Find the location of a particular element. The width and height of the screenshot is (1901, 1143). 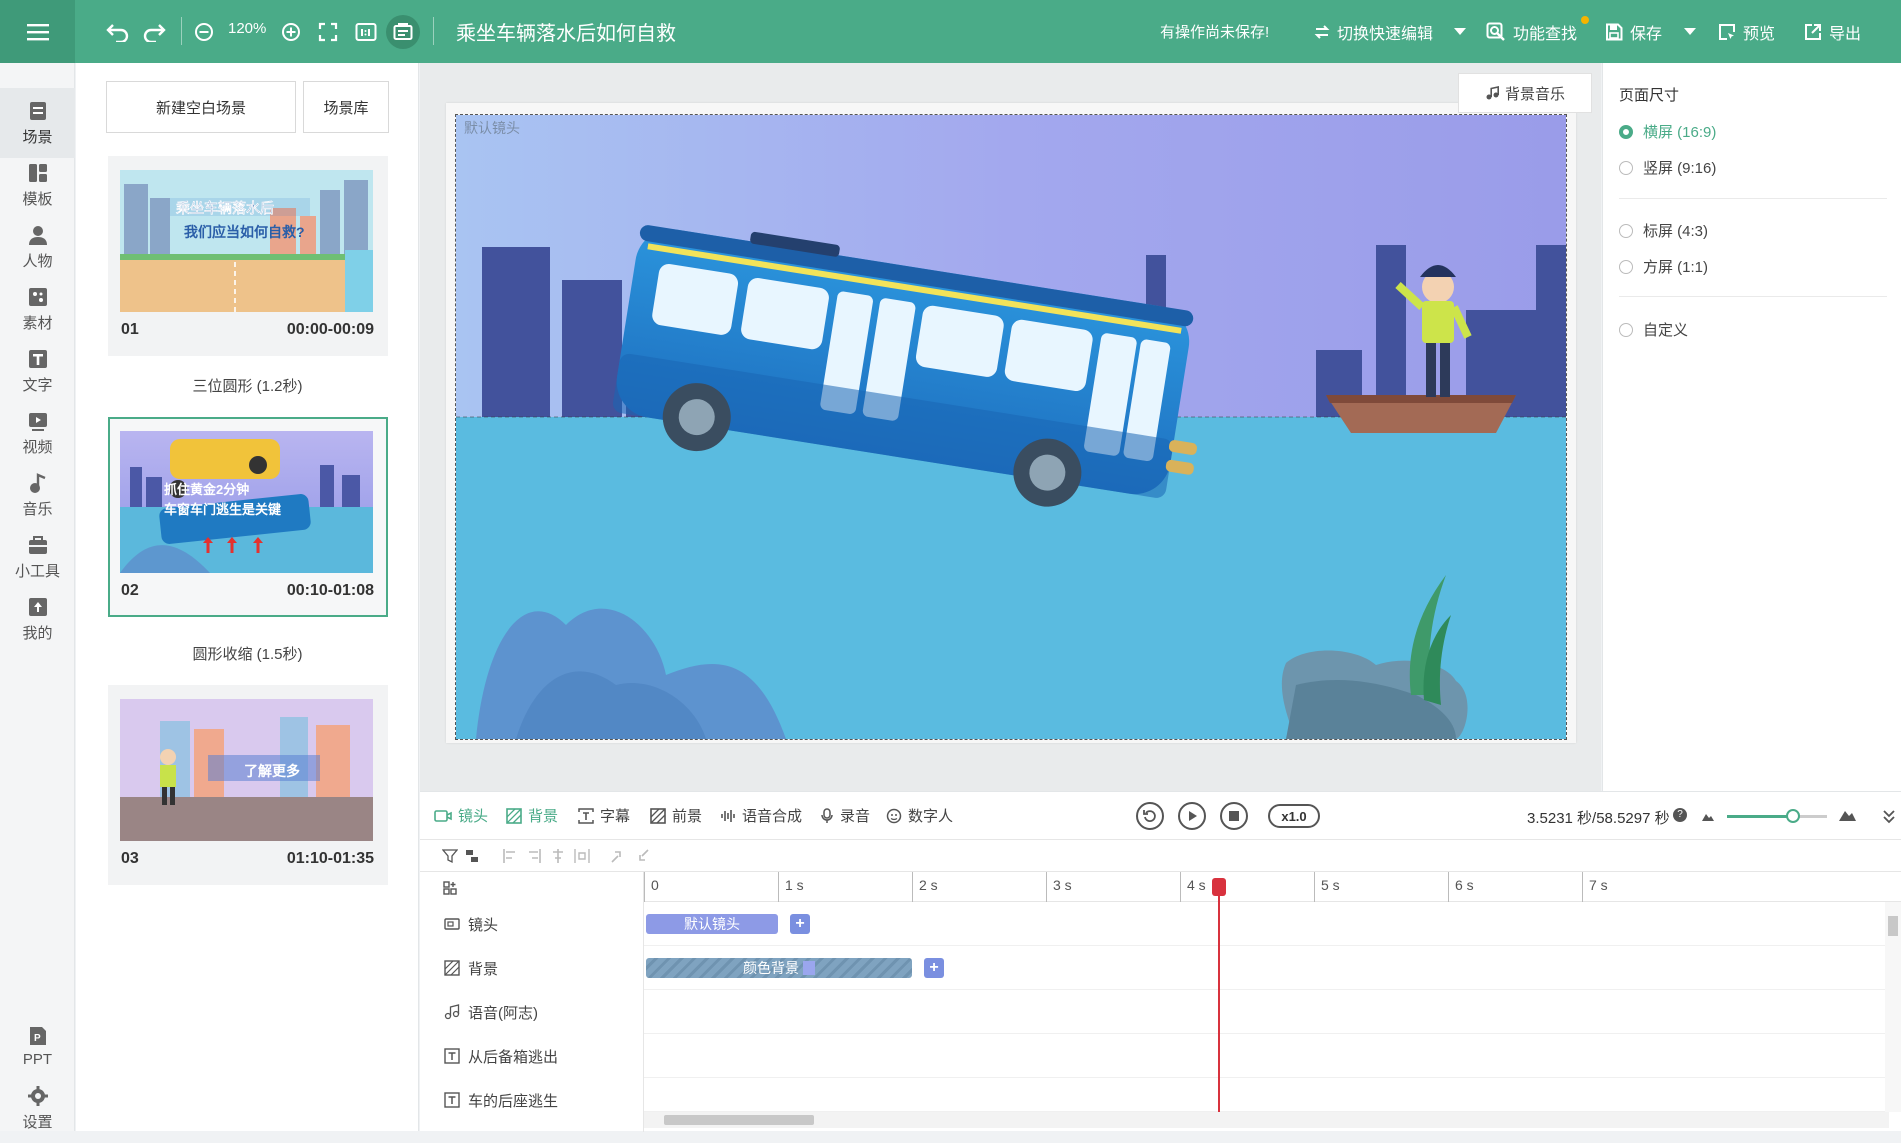

tab-background: 背景 is located at coordinates (532, 815).